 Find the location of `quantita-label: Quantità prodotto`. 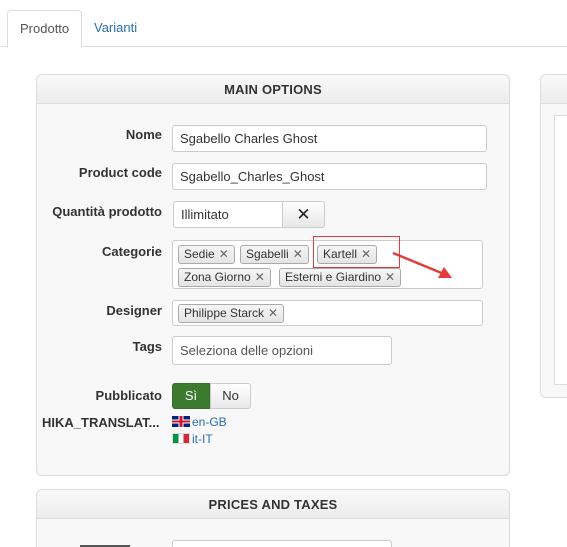

quantita-label: Quantità prodotto is located at coordinates (107, 211).